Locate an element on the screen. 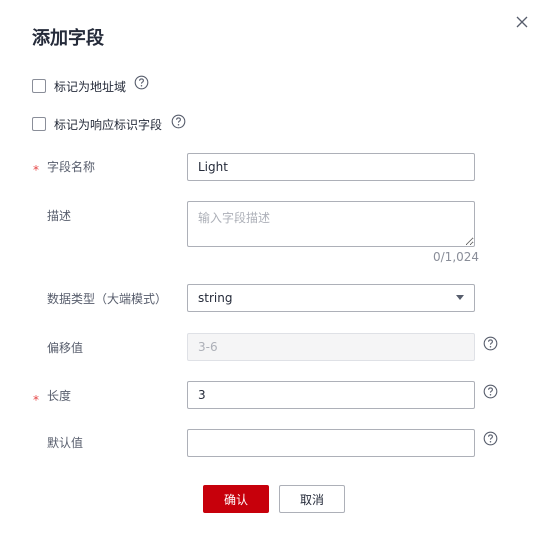  data-type-value: string is located at coordinates (215, 298).